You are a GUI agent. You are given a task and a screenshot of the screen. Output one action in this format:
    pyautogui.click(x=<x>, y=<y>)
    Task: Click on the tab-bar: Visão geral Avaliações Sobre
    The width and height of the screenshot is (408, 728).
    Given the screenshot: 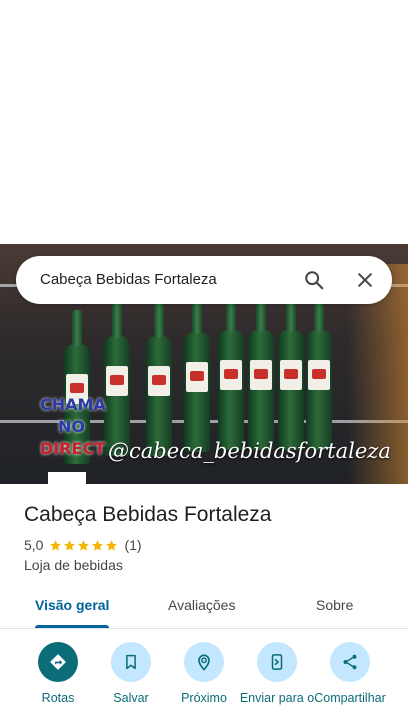 What is the action you would take?
    pyautogui.click(x=204, y=608)
    